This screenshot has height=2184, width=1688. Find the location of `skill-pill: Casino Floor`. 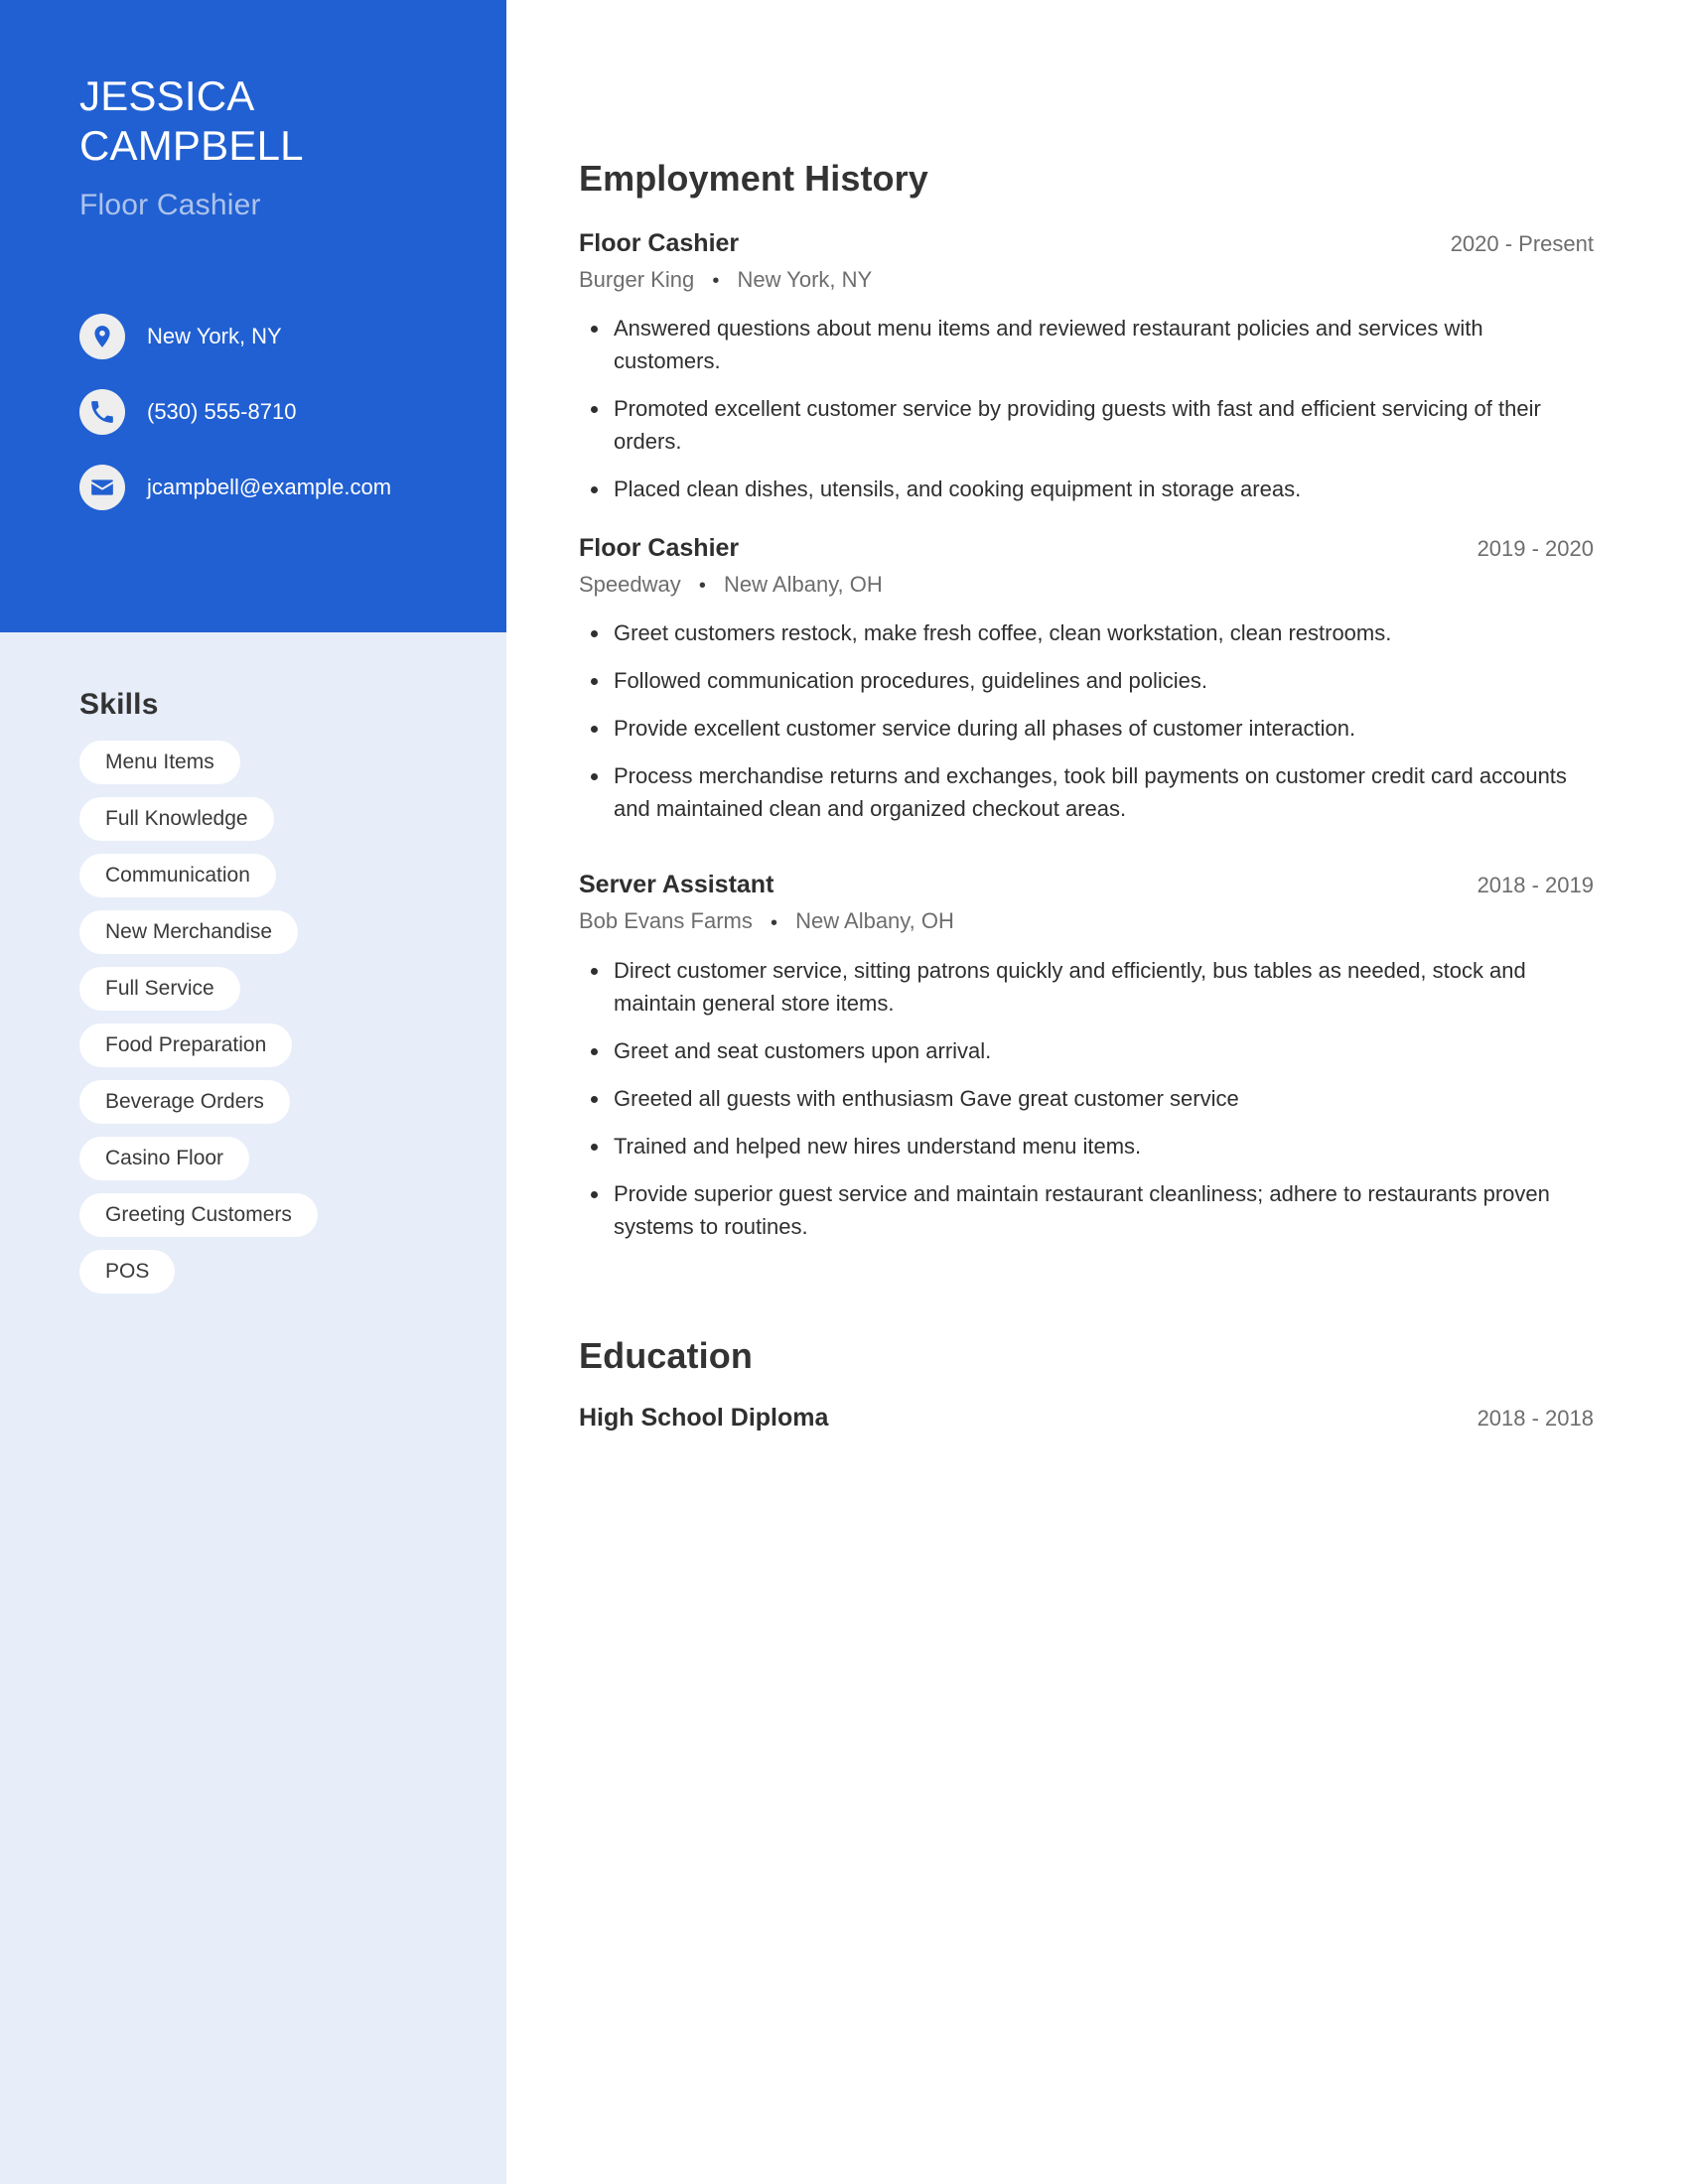

skill-pill: Casino Floor is located at coordinates (164, 1158).